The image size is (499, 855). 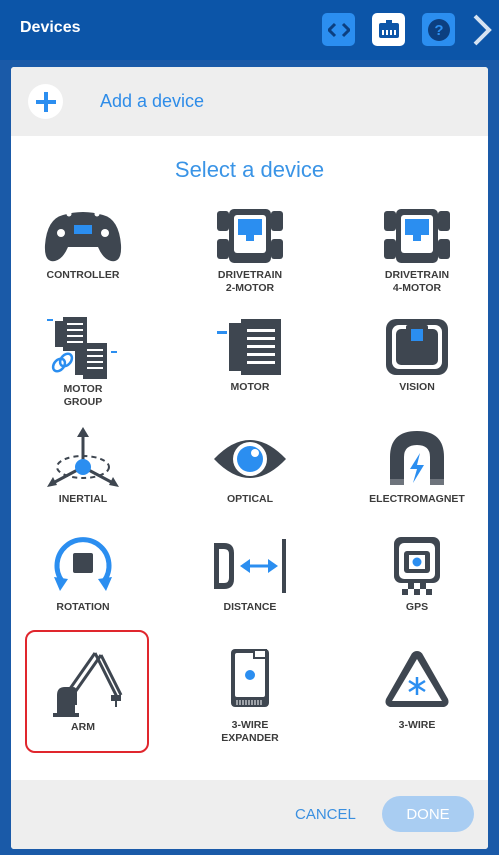 I want to click on gps-icon, so click(x=417, y=566).